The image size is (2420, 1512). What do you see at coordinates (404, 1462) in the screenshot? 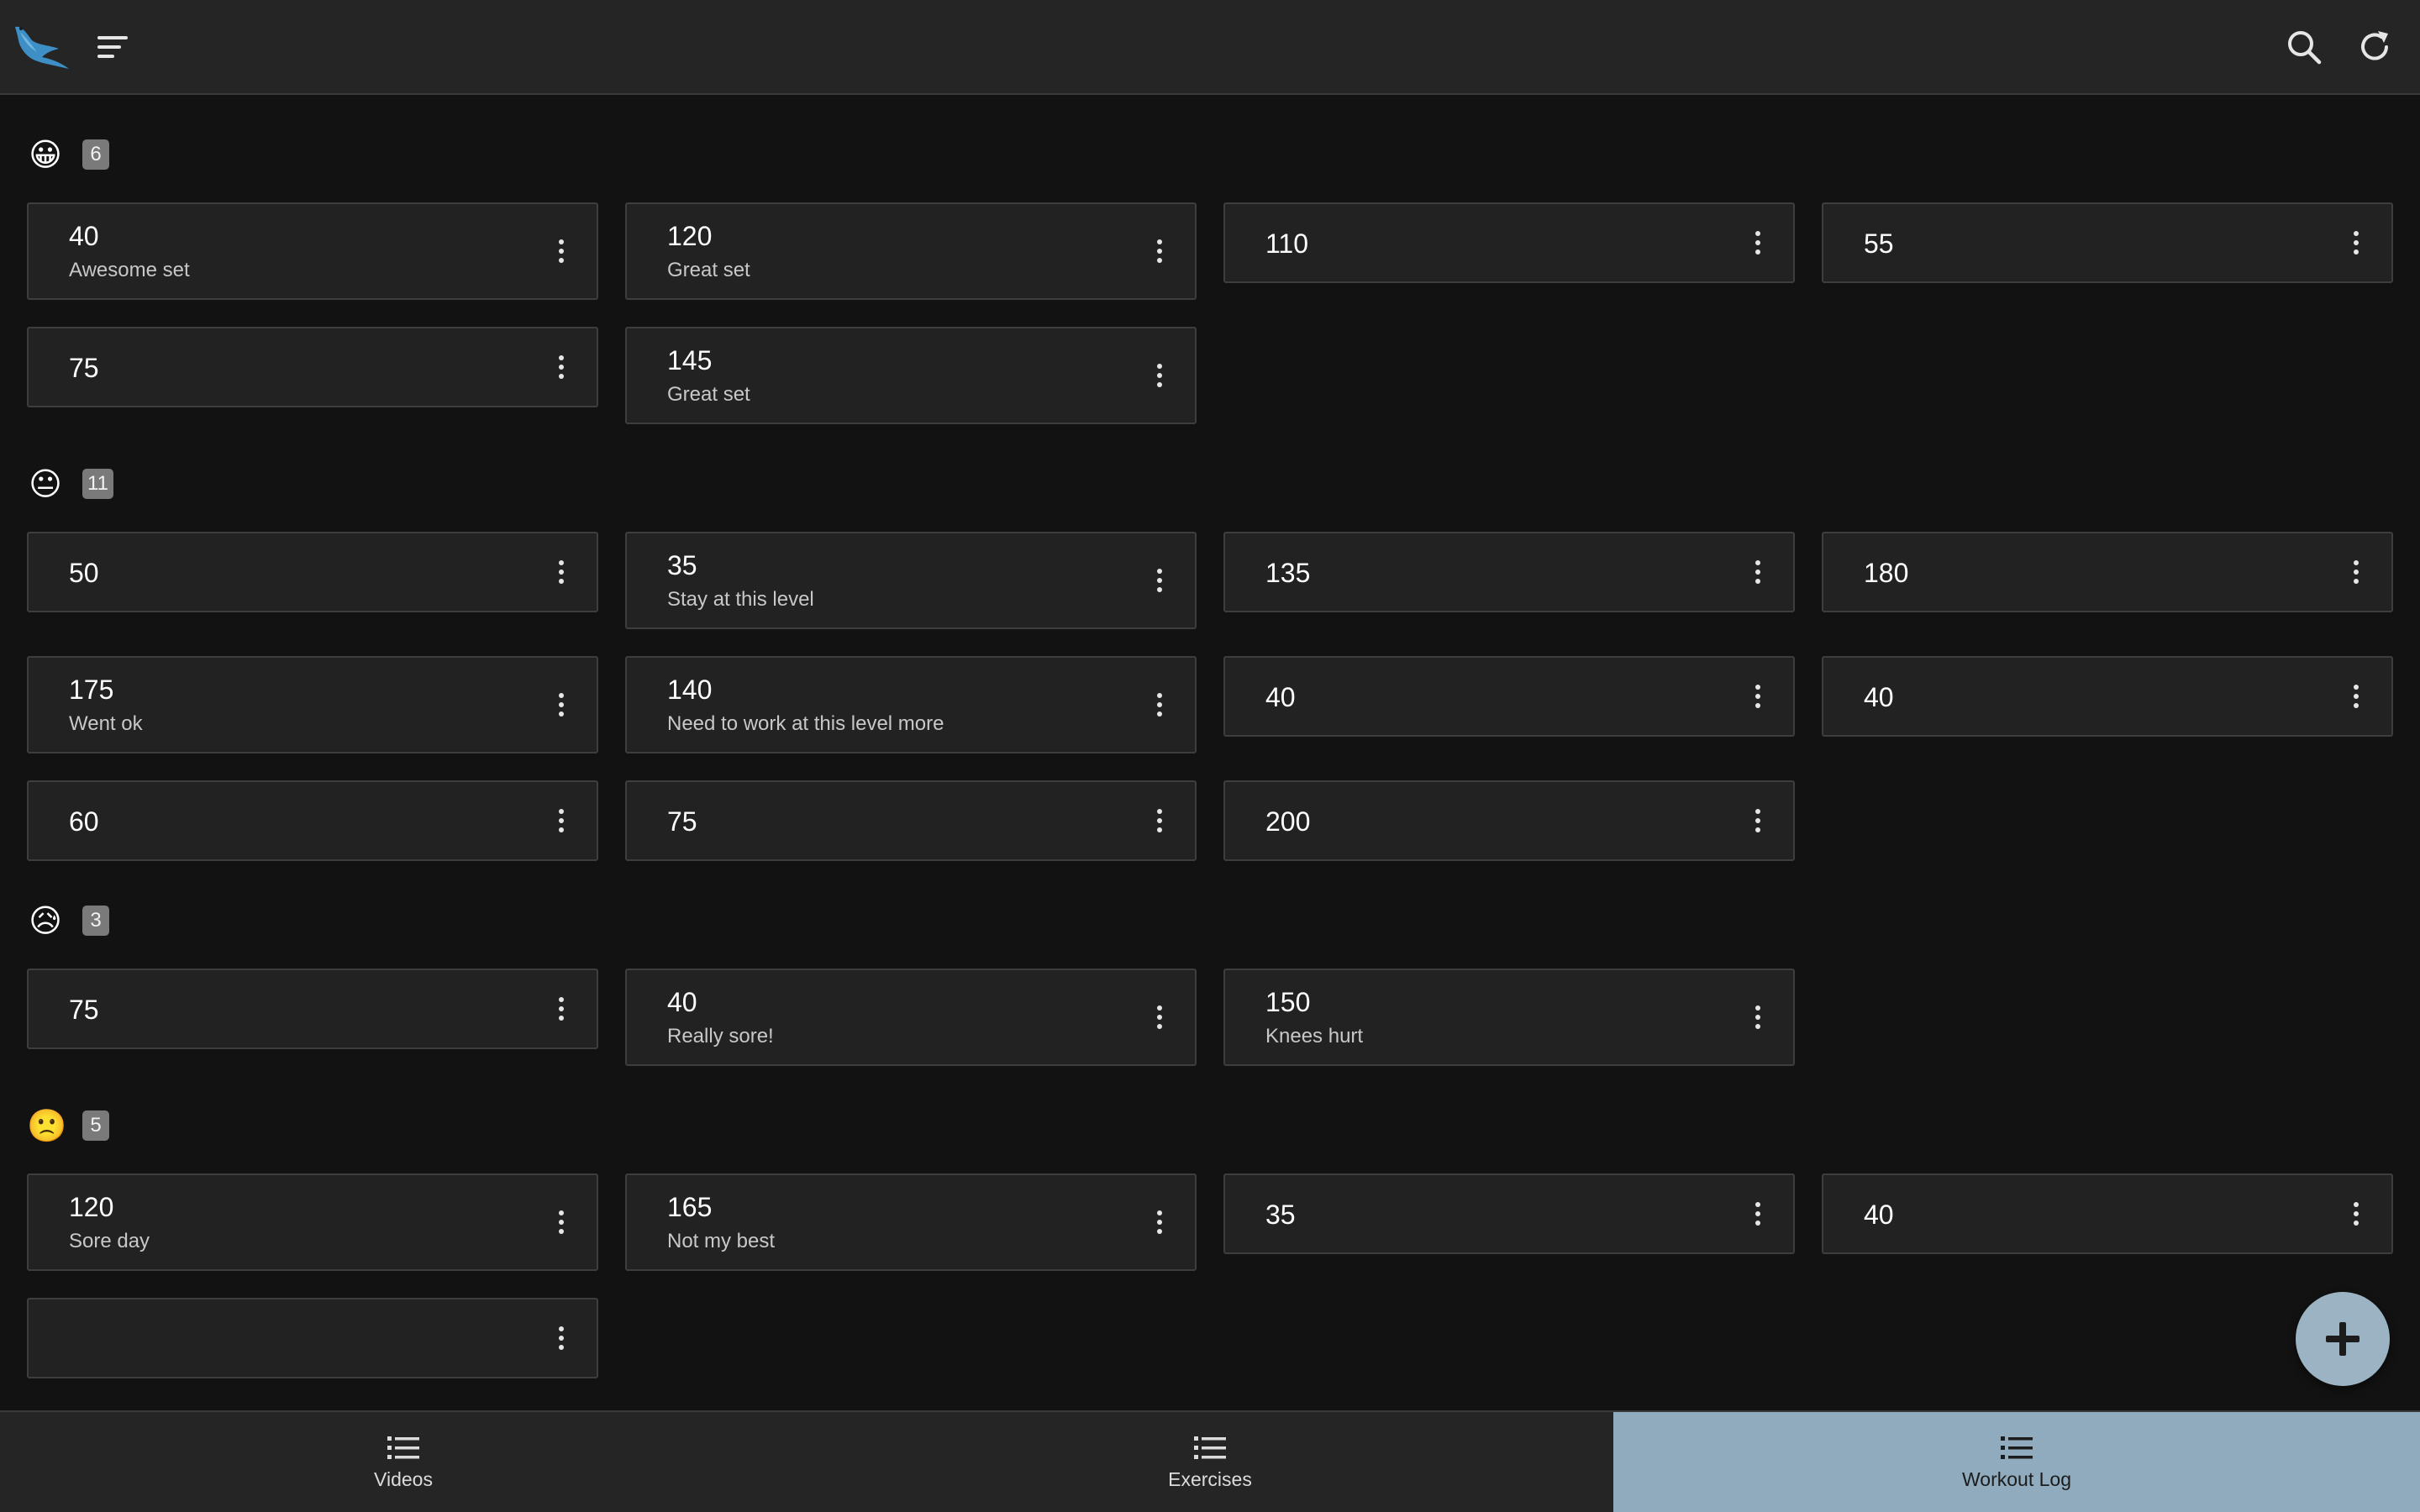
I see `nav-videos: Videos` at bounding box center [404, 1462].